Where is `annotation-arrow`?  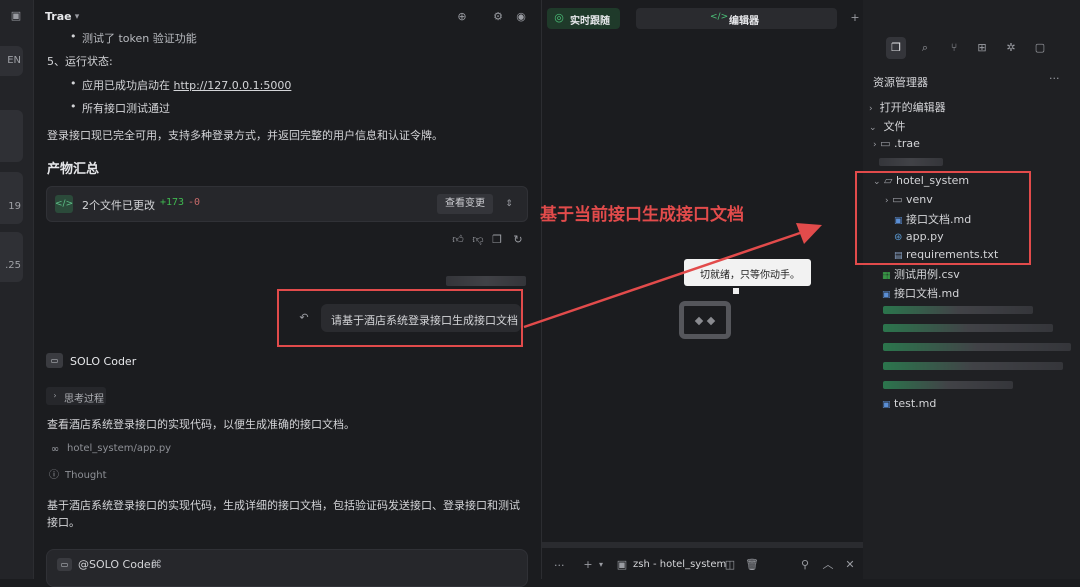 annotation-arrow is located at coordinates (672, 276).